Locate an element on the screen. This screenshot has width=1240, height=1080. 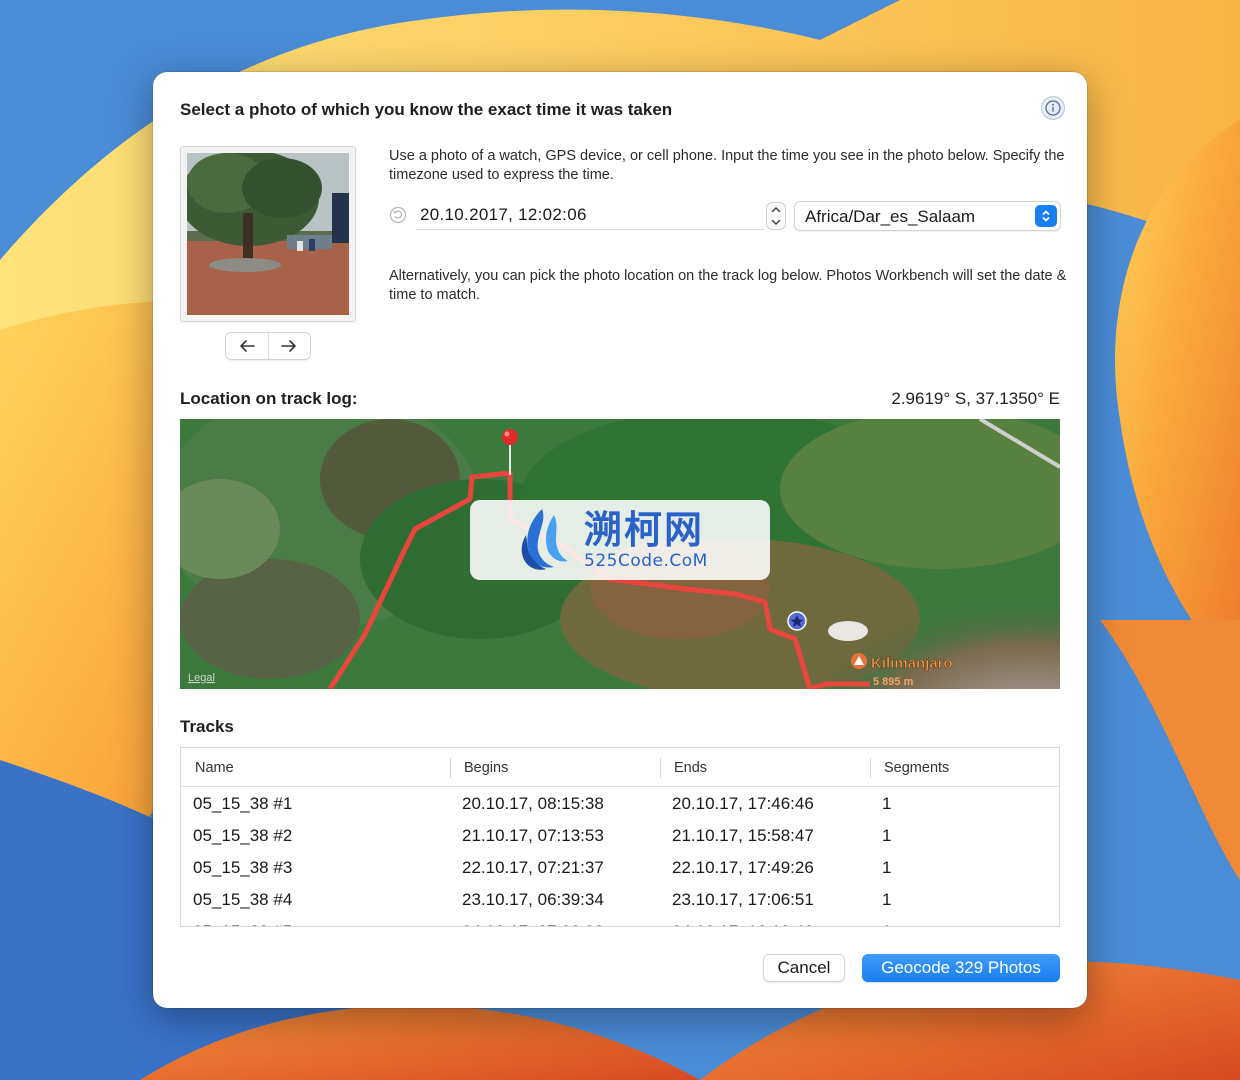
column-header-name: Name is located at coordinates (315, 767).